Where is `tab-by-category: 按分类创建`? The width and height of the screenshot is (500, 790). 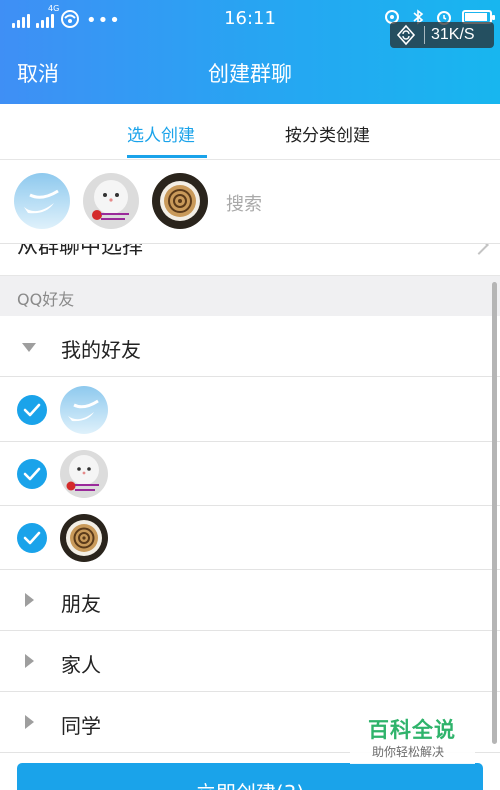 tab-by-category: 按分类创建 is located at coordinates (327, 133).